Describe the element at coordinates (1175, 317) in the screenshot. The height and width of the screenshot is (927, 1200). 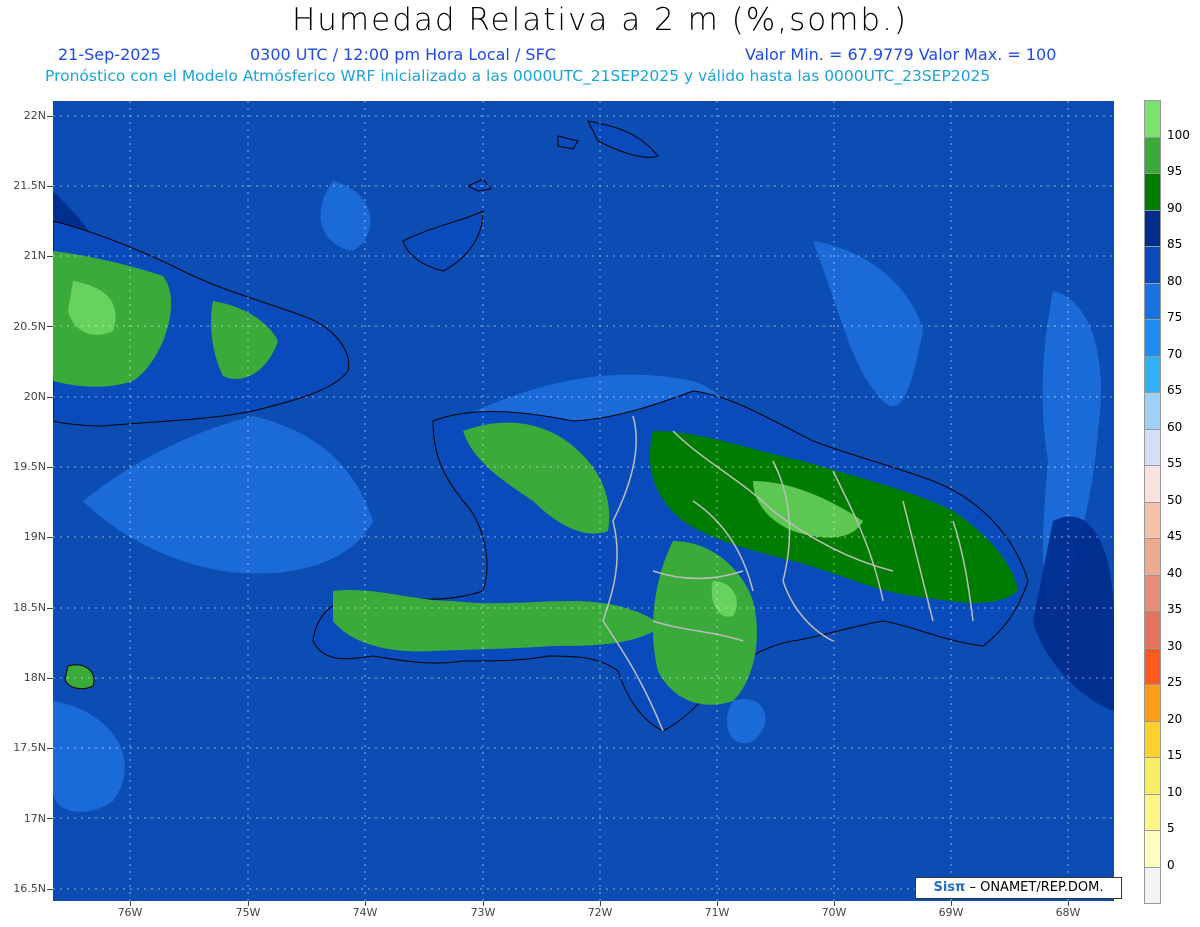
I see `legend-label: 75` at that location.